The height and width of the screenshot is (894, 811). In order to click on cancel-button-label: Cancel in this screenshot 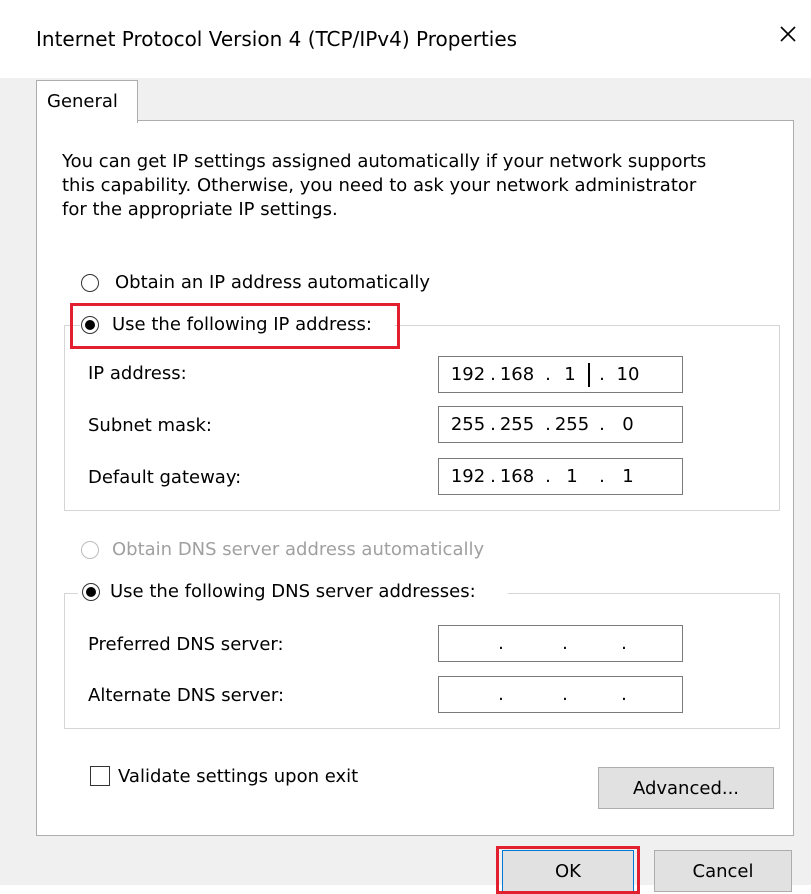, I will do `click(723, 871)`.